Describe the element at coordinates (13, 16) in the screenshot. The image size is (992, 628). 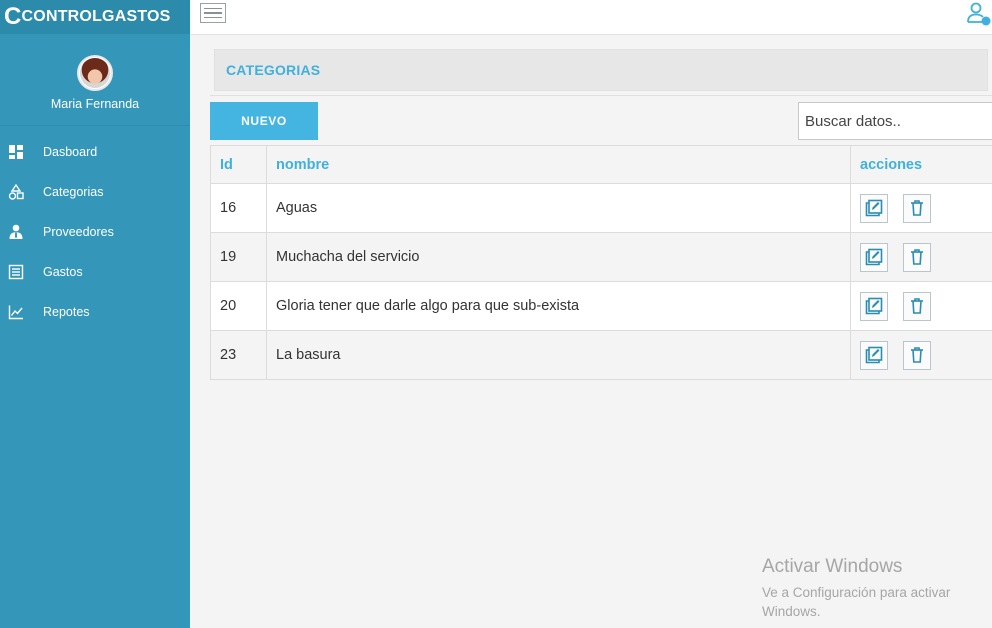
I see `brand-initial: C` at that location.